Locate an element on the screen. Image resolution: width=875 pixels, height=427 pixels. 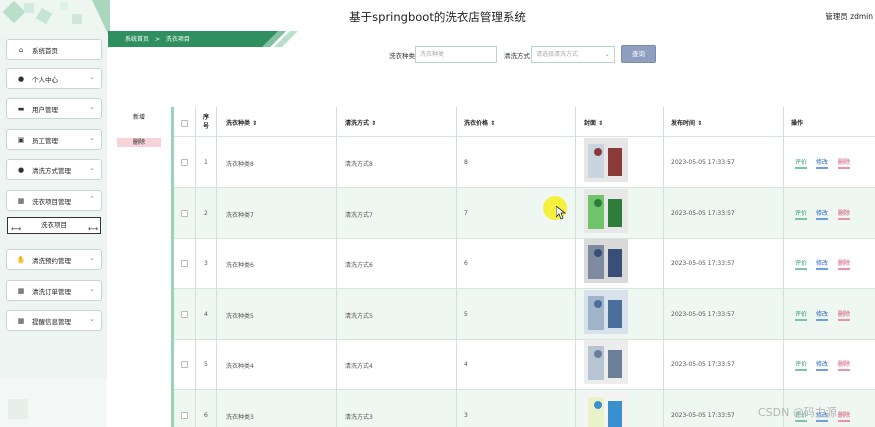
sidebar-item-label: 员工管理 is located at coordinates (45, 140).